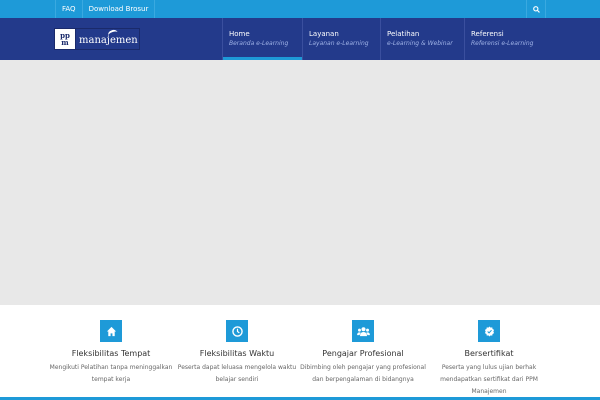 This screenshot has width=600, height=400. Describe the element at coordinates (300, 9) in the screenshot. I see `top-bar: FAQ Download Brosur` at that location.